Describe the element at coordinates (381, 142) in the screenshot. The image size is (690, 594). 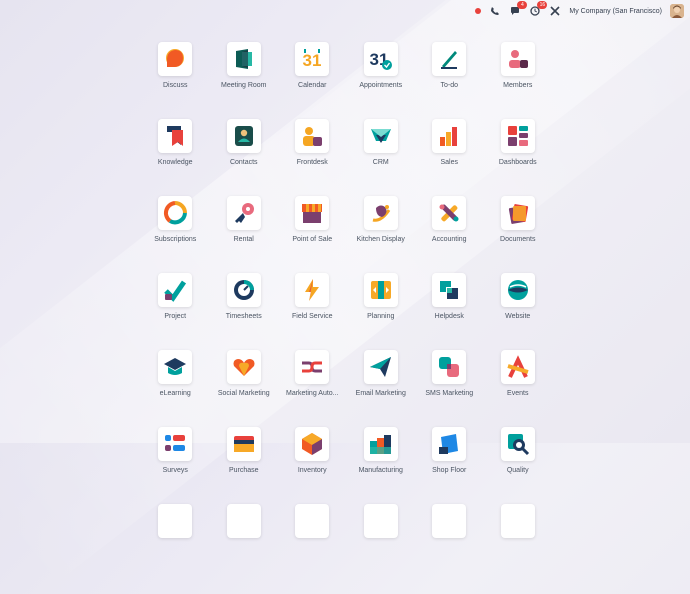
I see `app-tile-crm: CRM` at that location.